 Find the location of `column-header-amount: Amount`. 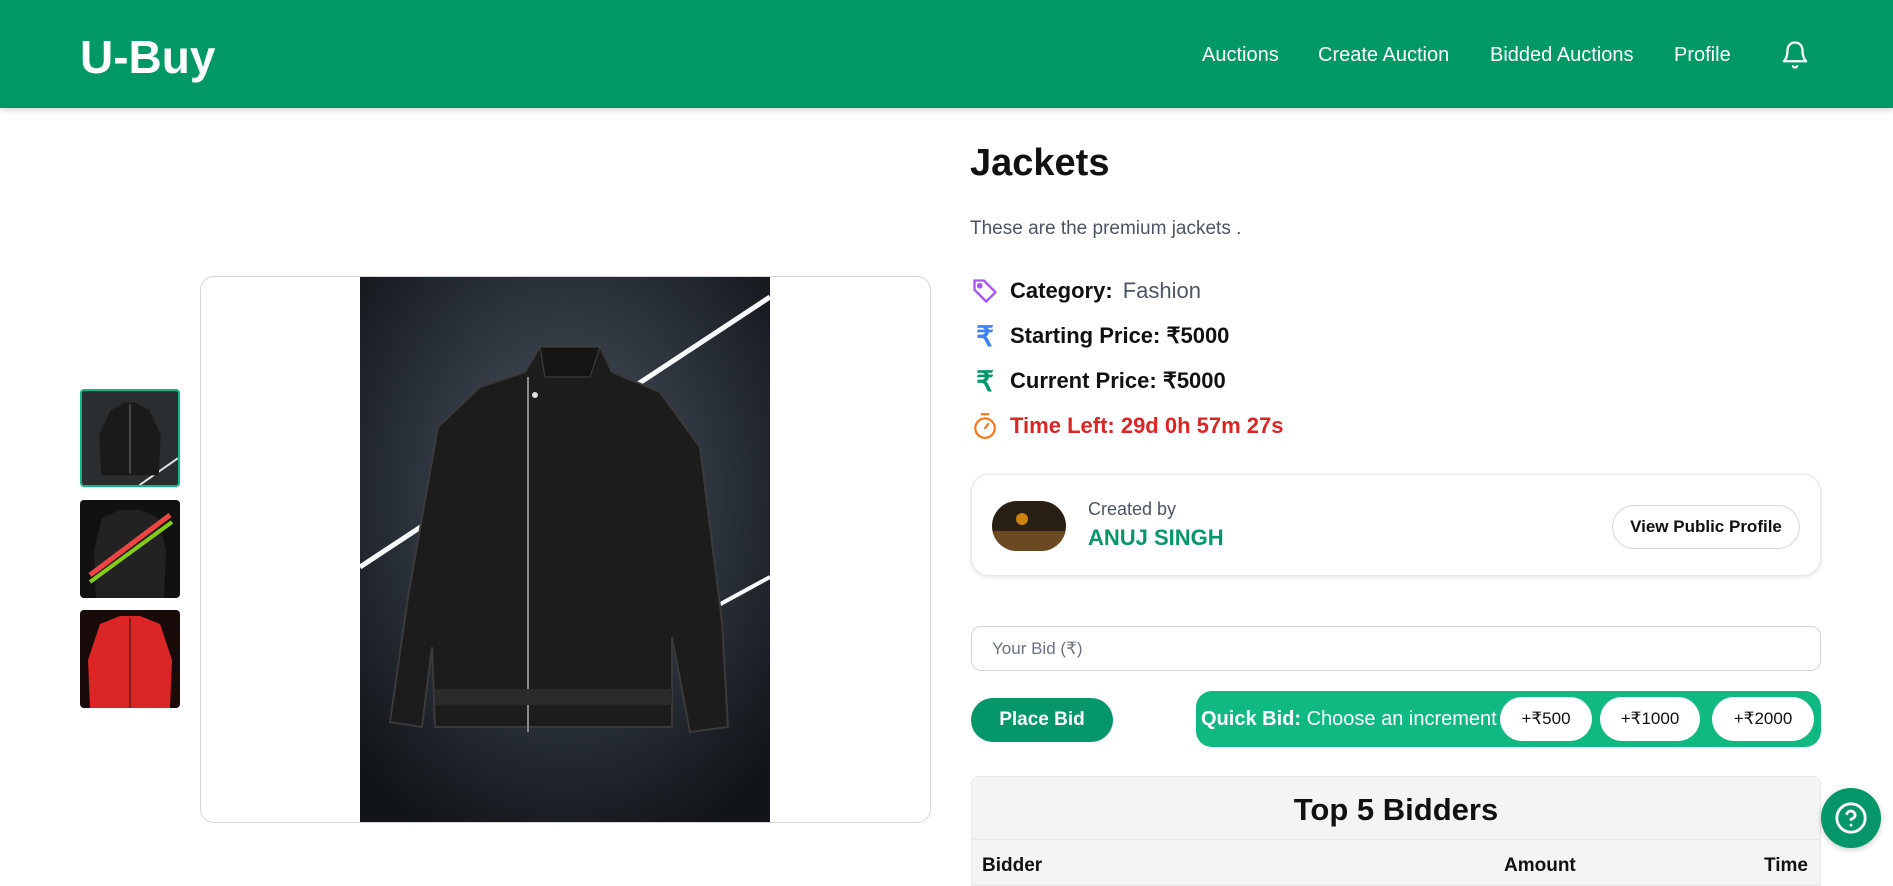

column-header-amount: Amount is located at coordinates (1540, 865).